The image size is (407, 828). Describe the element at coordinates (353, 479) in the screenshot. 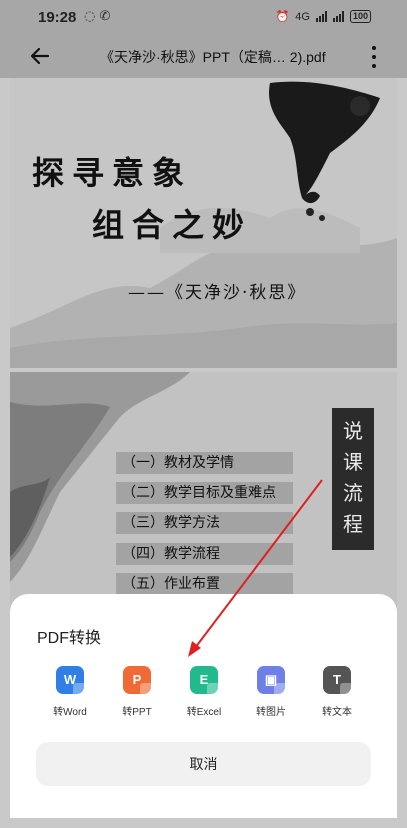

I see `side-label-box: 说 课 流 程` at that location.